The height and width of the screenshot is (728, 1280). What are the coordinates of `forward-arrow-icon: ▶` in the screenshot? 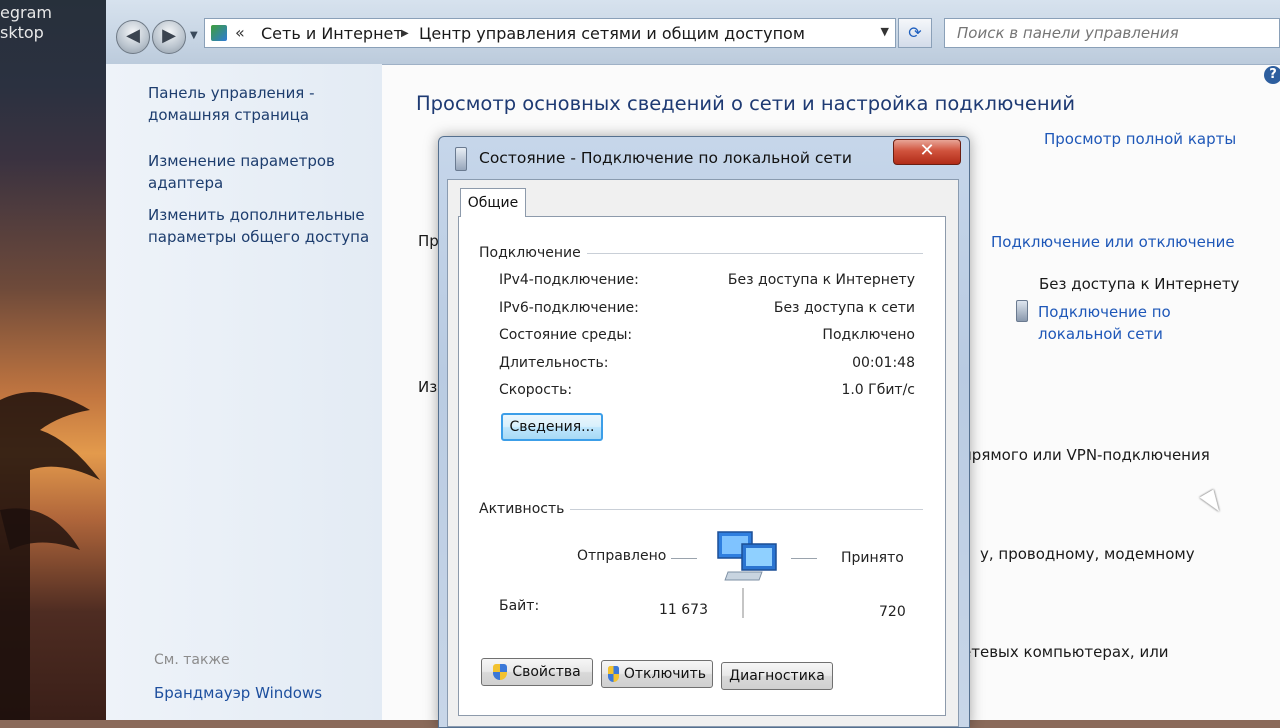 It's located at (169, 35).